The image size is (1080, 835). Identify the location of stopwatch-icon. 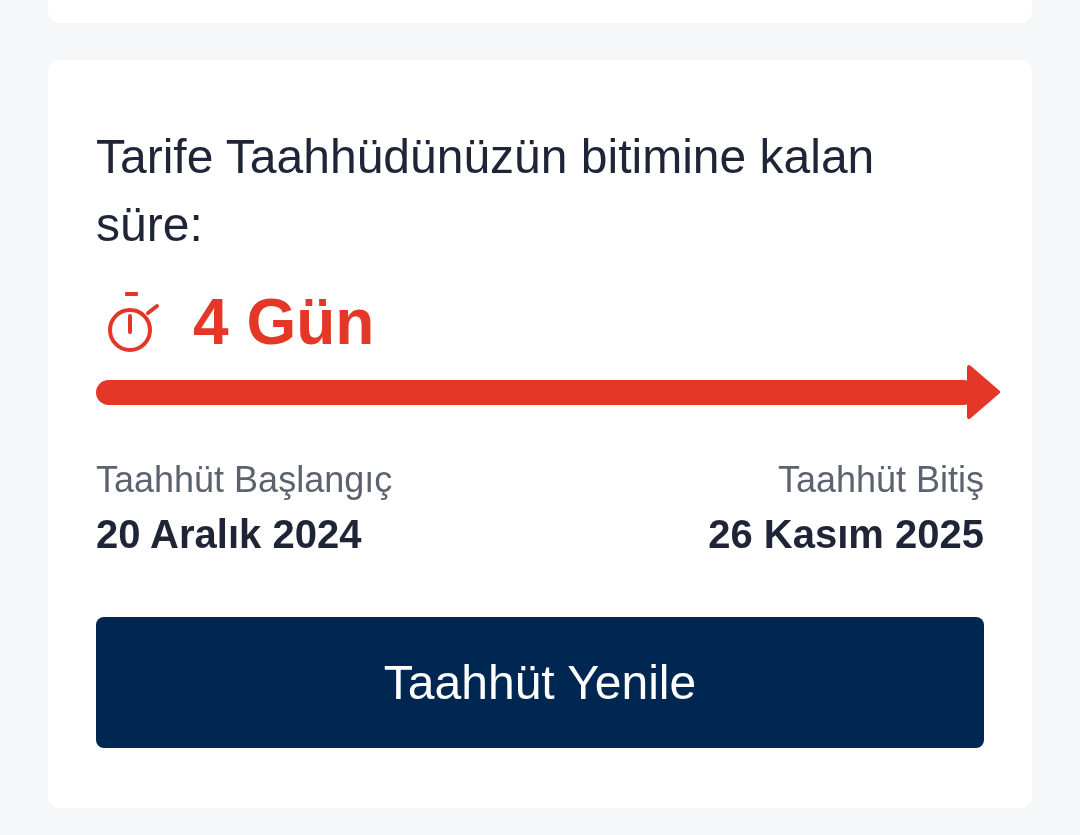
(134, 322).